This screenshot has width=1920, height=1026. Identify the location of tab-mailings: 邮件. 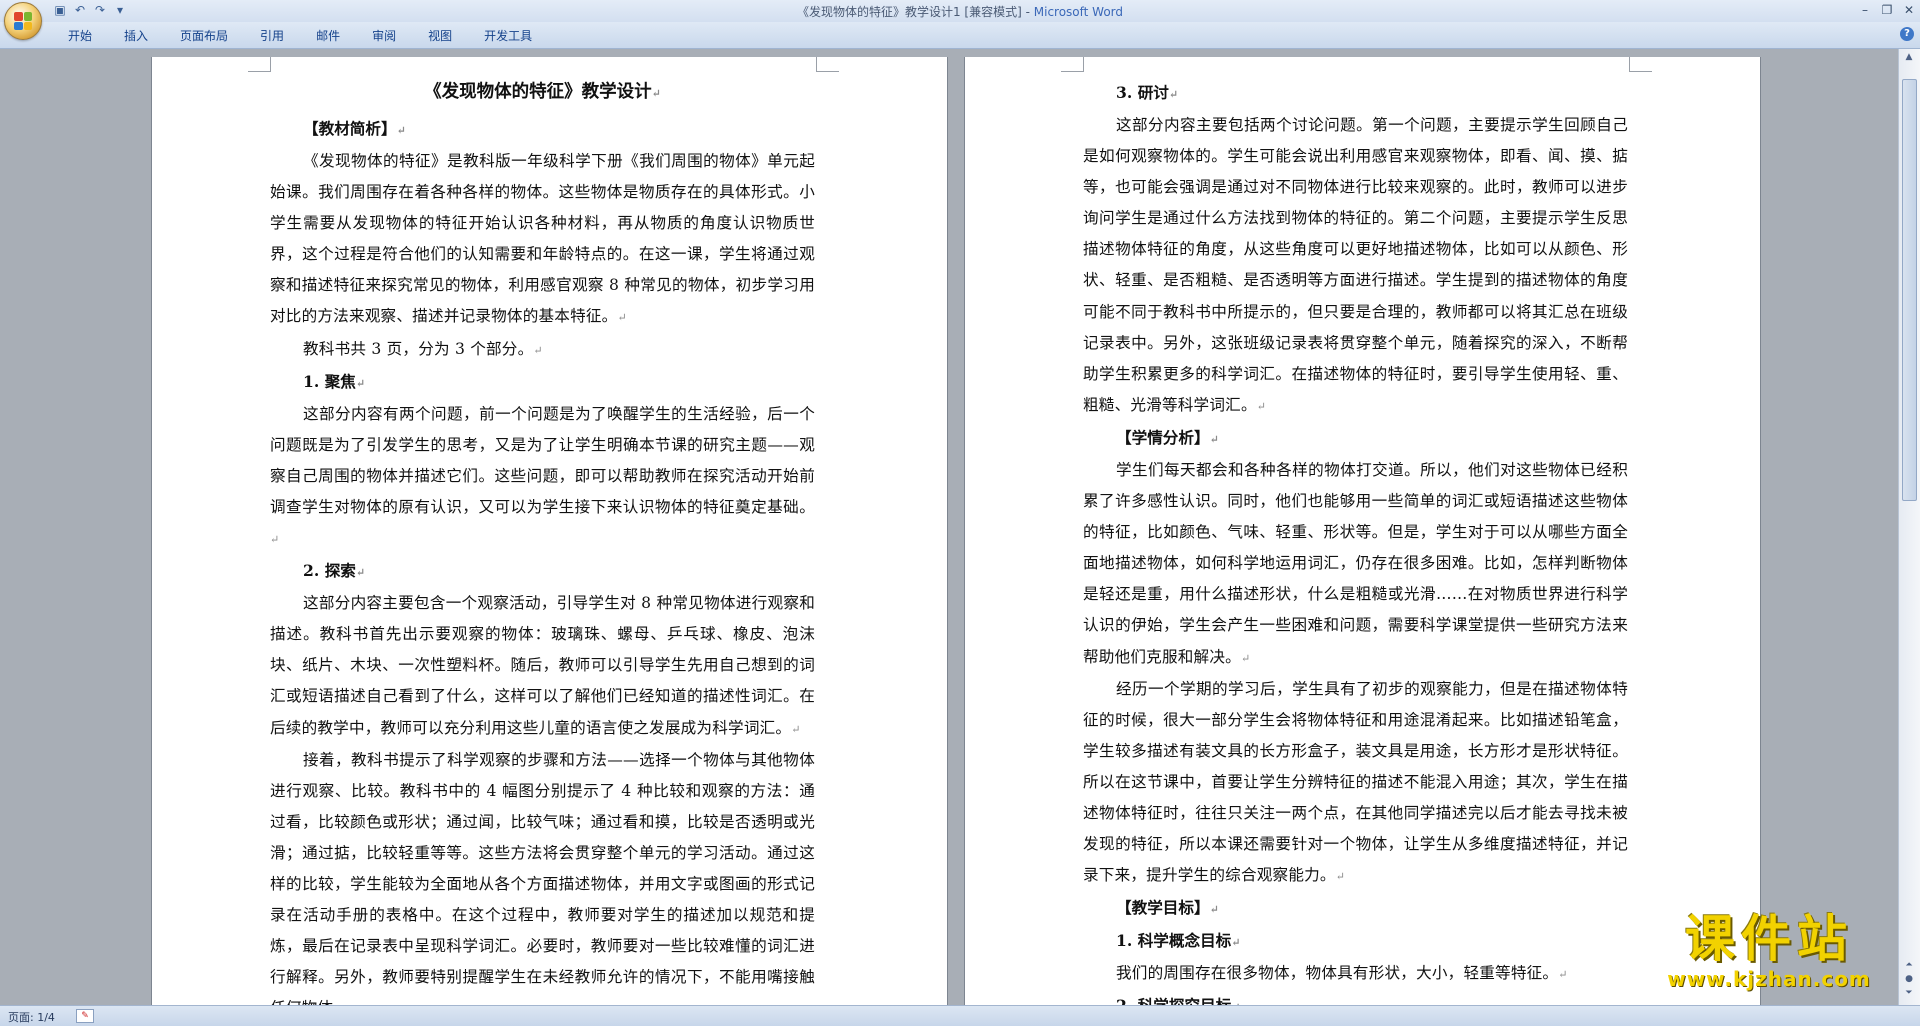
(328, 36).